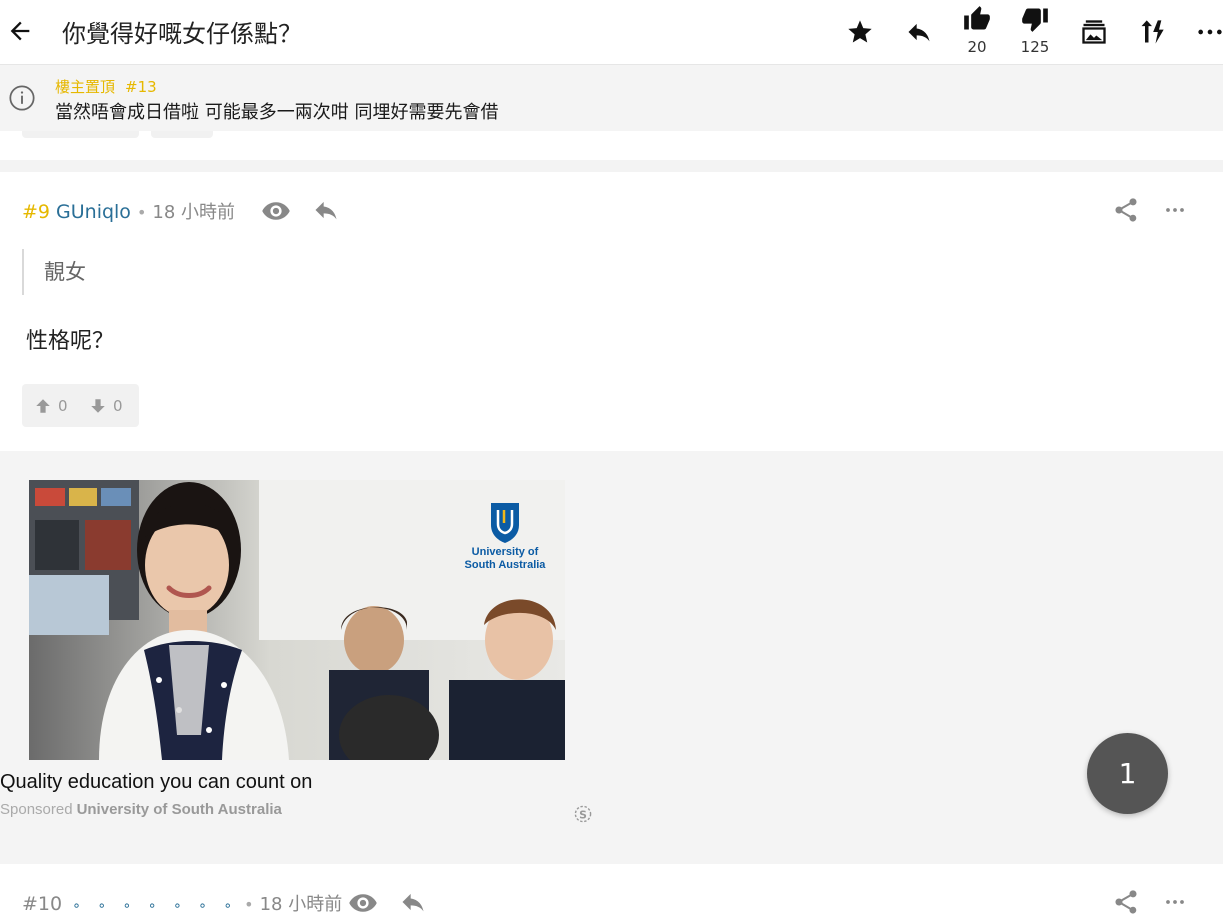 The image size is (1223, 921). I want to click on pinned-label: 樓主置頂 #13, so click(106, 86).